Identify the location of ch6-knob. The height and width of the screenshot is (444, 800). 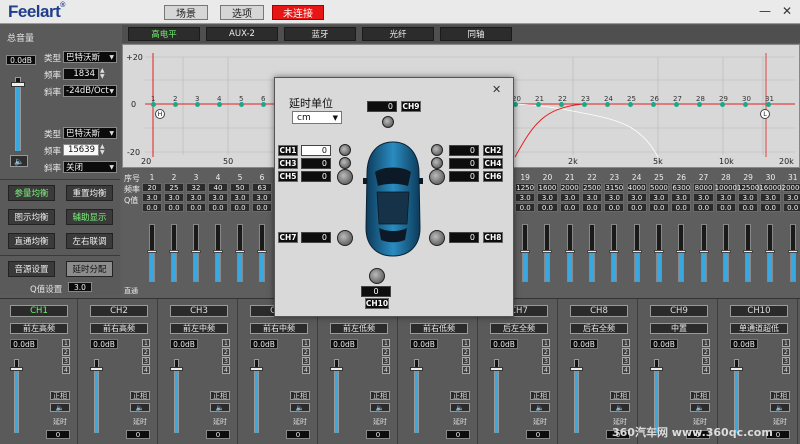
(437, 177).